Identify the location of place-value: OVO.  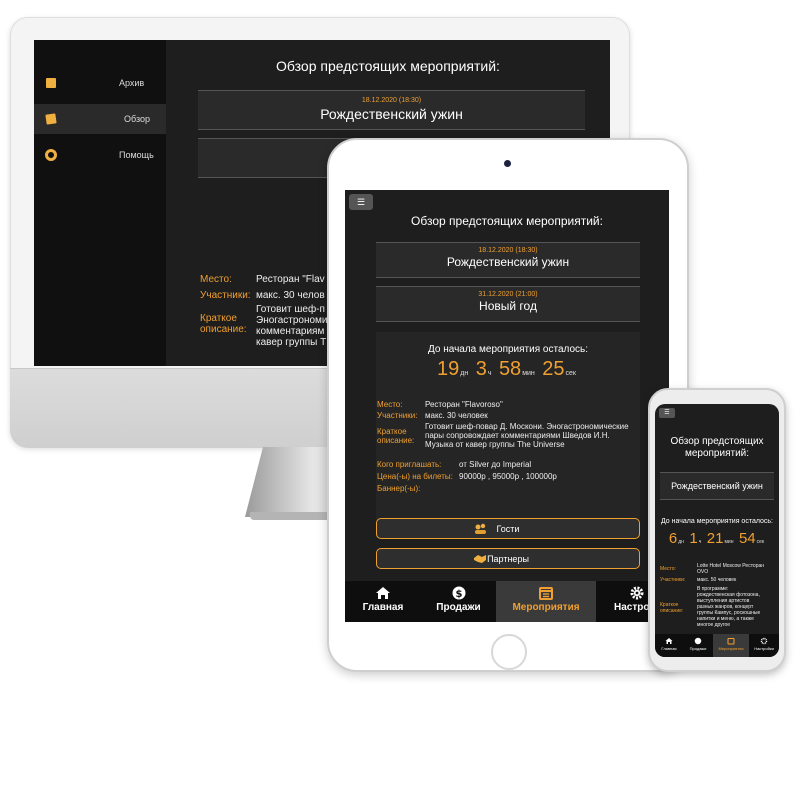
(703, 572).